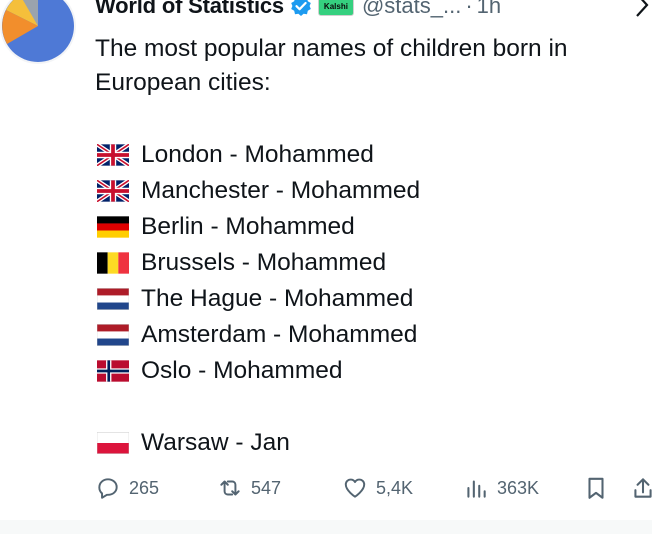  I want to click on city-text: Oslo - Mohammed, so click(242, 370).